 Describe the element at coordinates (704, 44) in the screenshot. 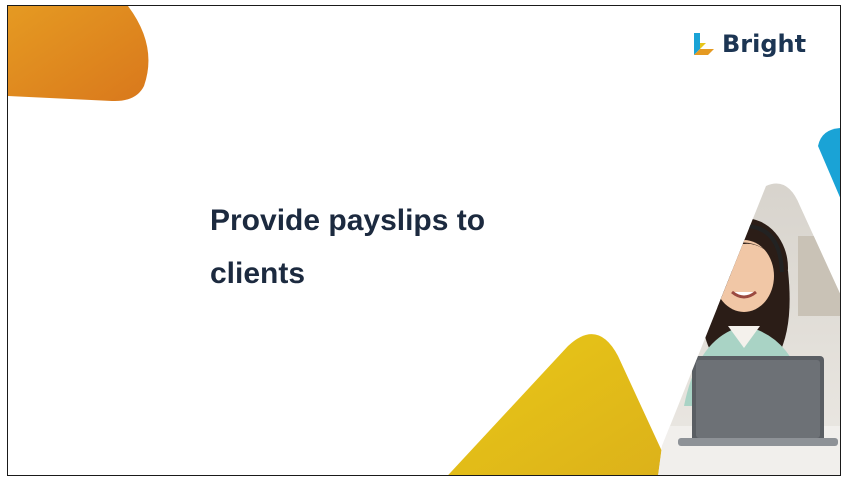

I see `bright-logo-mark-icon` at that location.